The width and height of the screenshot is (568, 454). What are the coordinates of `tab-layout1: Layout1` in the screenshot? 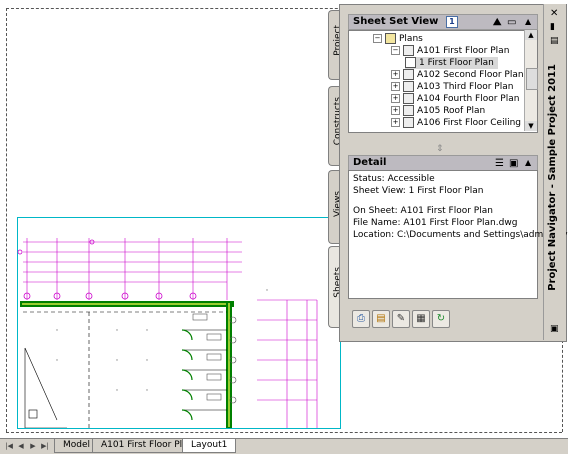 It's located at (209, 446).